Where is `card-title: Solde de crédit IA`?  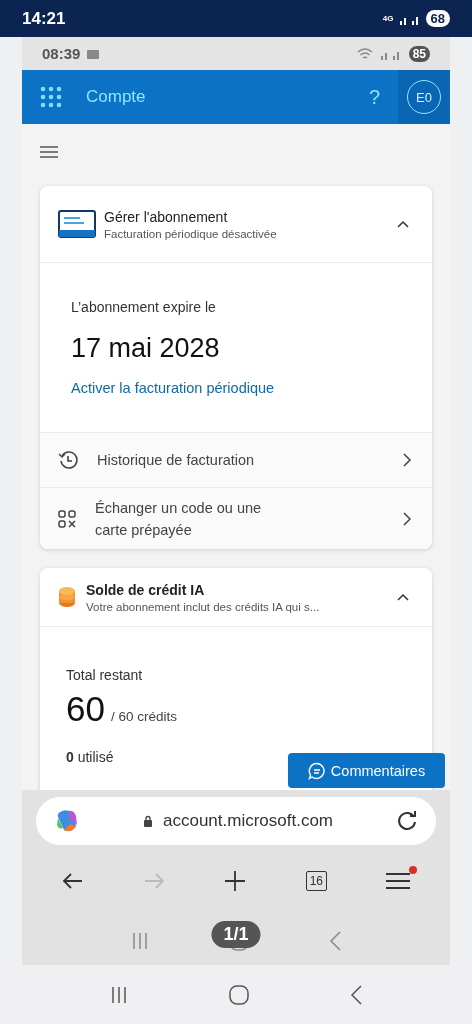 card-title: Solde de crédit IA is located at coordinates (146, 589).